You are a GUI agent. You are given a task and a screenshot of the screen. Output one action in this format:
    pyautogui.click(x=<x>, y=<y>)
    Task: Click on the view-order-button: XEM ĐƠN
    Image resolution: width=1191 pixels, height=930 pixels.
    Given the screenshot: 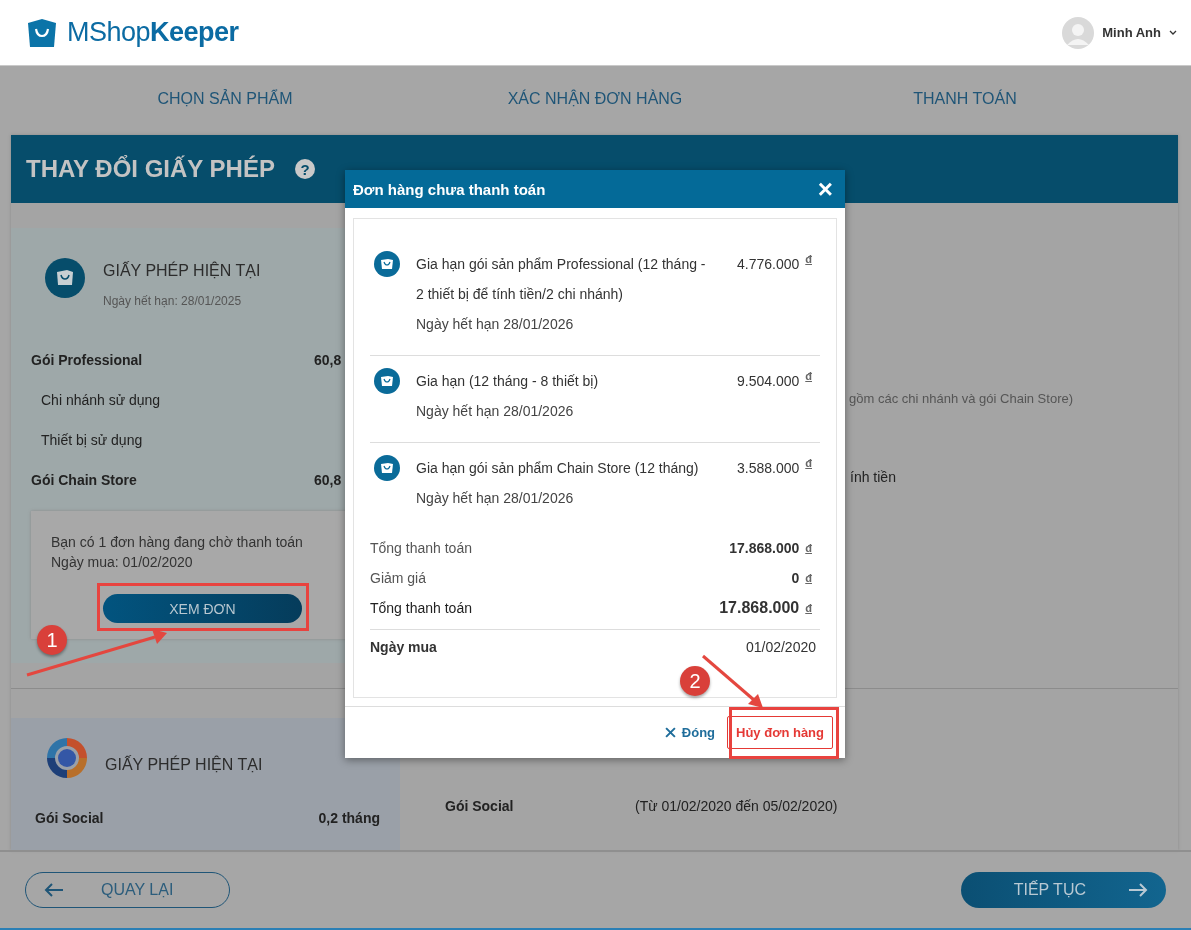 What is the action you would take?
    pyautogui.click(x=202, y=608)
    